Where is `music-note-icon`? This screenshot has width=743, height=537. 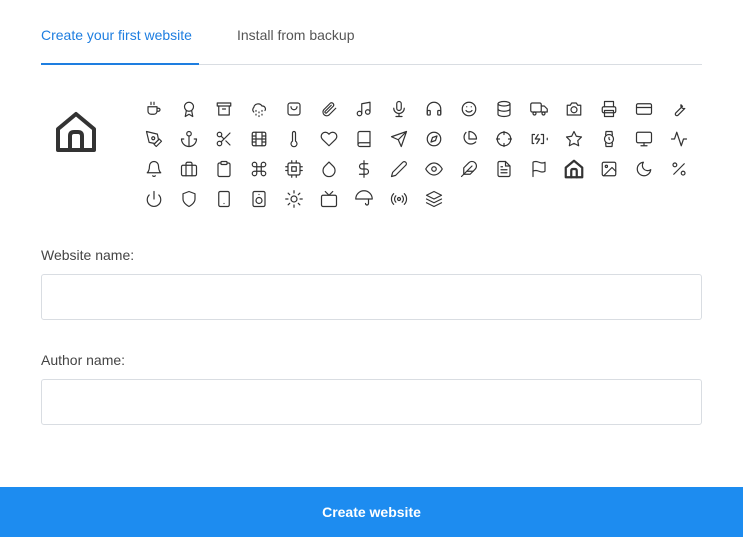
music-note-icon is located at coordinates (364, 109).